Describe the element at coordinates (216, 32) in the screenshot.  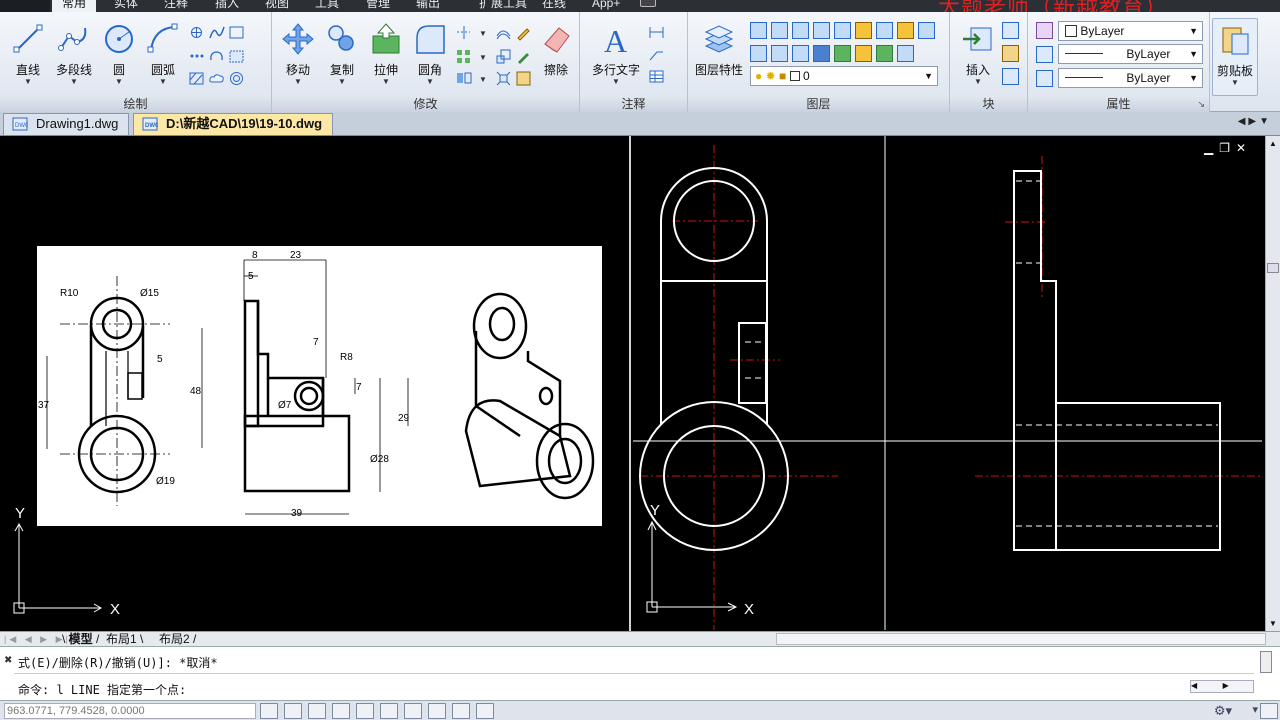
I see `spline-icon` at that location.